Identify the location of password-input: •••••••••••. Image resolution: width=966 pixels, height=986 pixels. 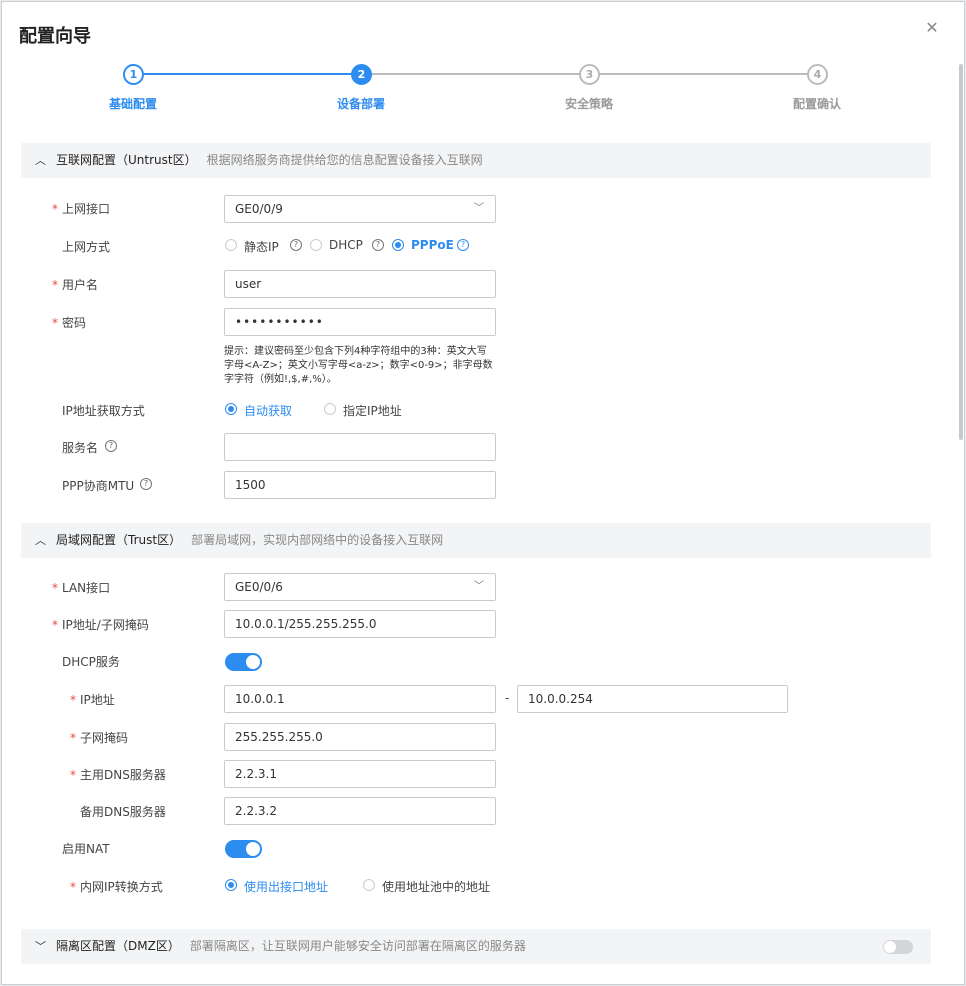
(360, 322).